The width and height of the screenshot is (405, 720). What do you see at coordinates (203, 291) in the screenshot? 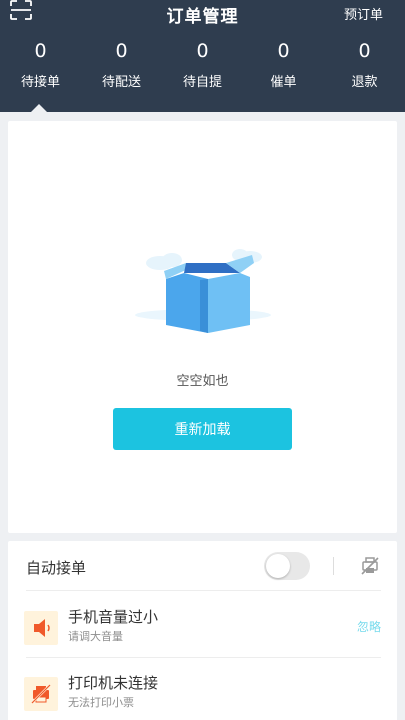
I see `empty-box-icon` at bounding box center [203, 291].